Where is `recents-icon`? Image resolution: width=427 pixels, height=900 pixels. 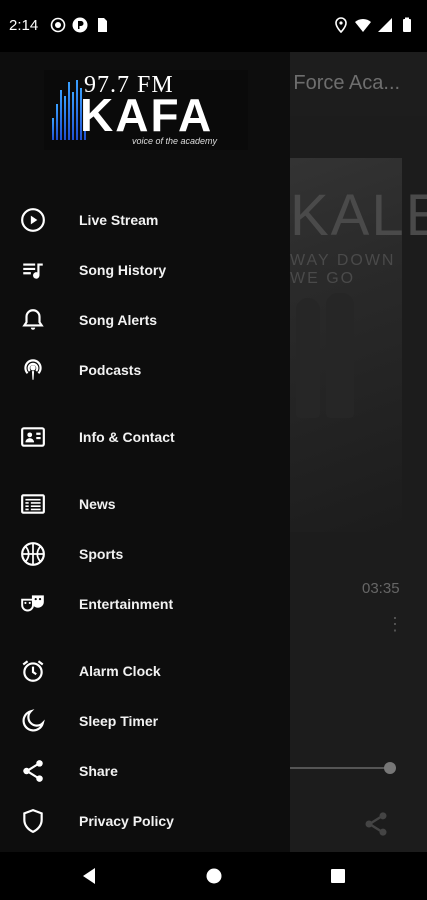 recents-icon is located at coordinates (338, 876).